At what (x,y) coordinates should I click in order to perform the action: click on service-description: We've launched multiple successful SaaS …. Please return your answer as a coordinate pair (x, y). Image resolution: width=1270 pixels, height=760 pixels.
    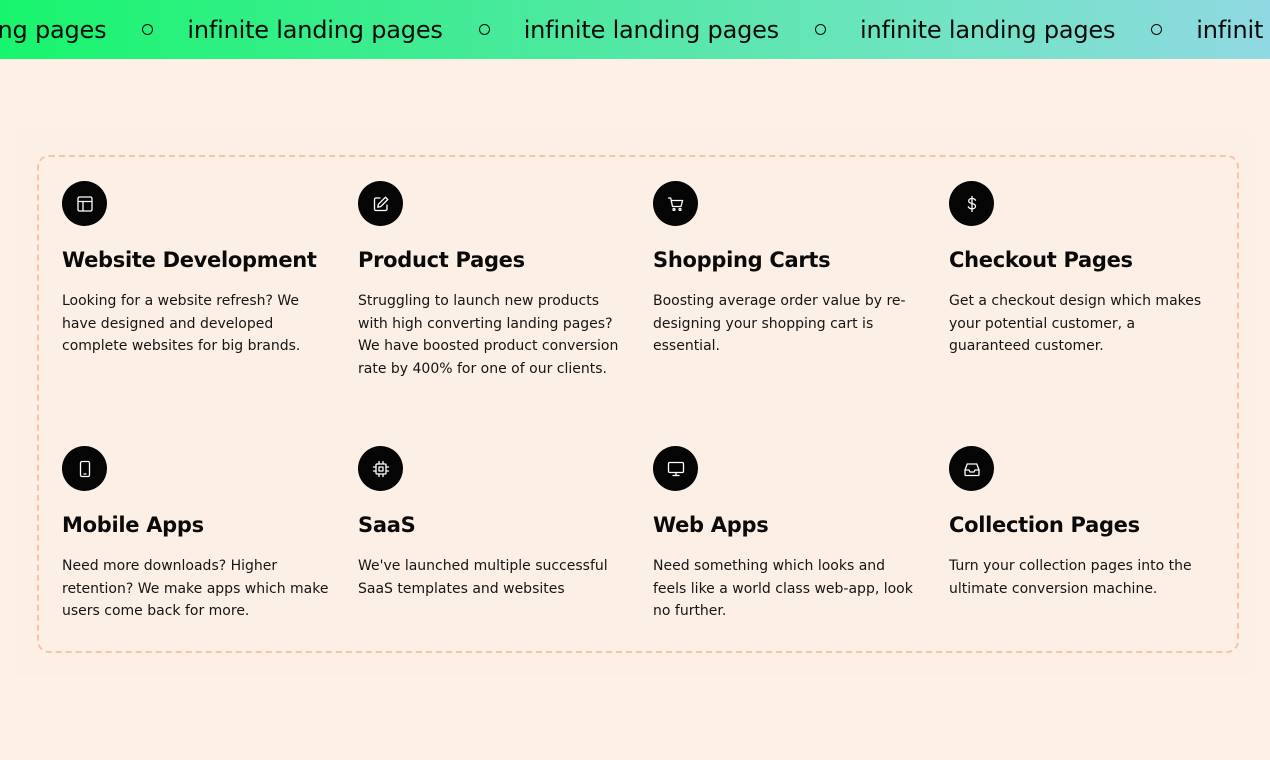
    Looking at the image, I should click on (483, 577).